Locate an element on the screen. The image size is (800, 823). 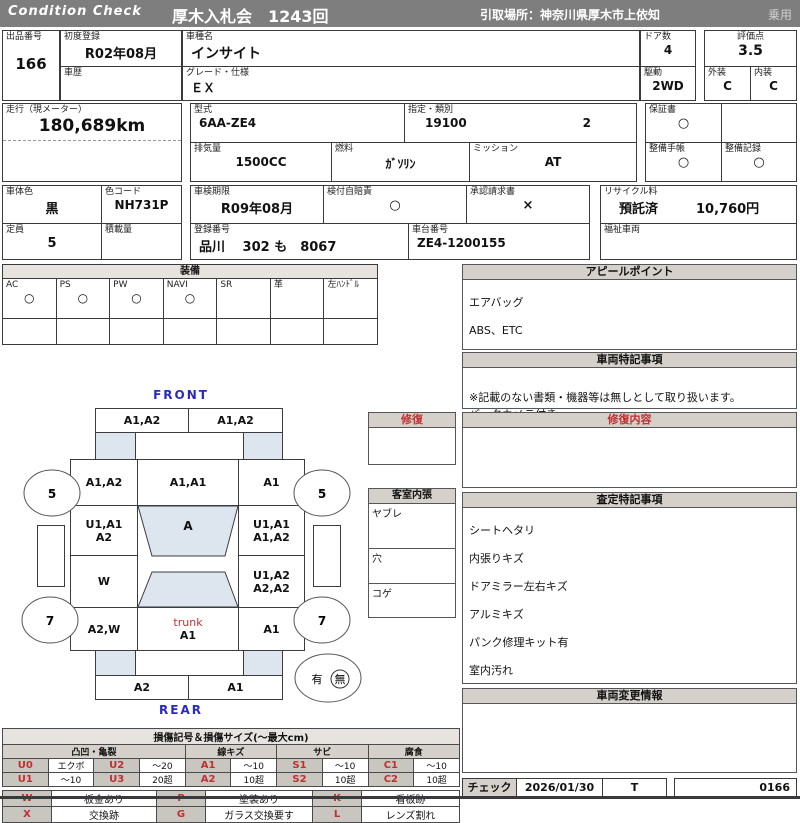
drive-label: 駆動 is located at coordinates (653, 73).